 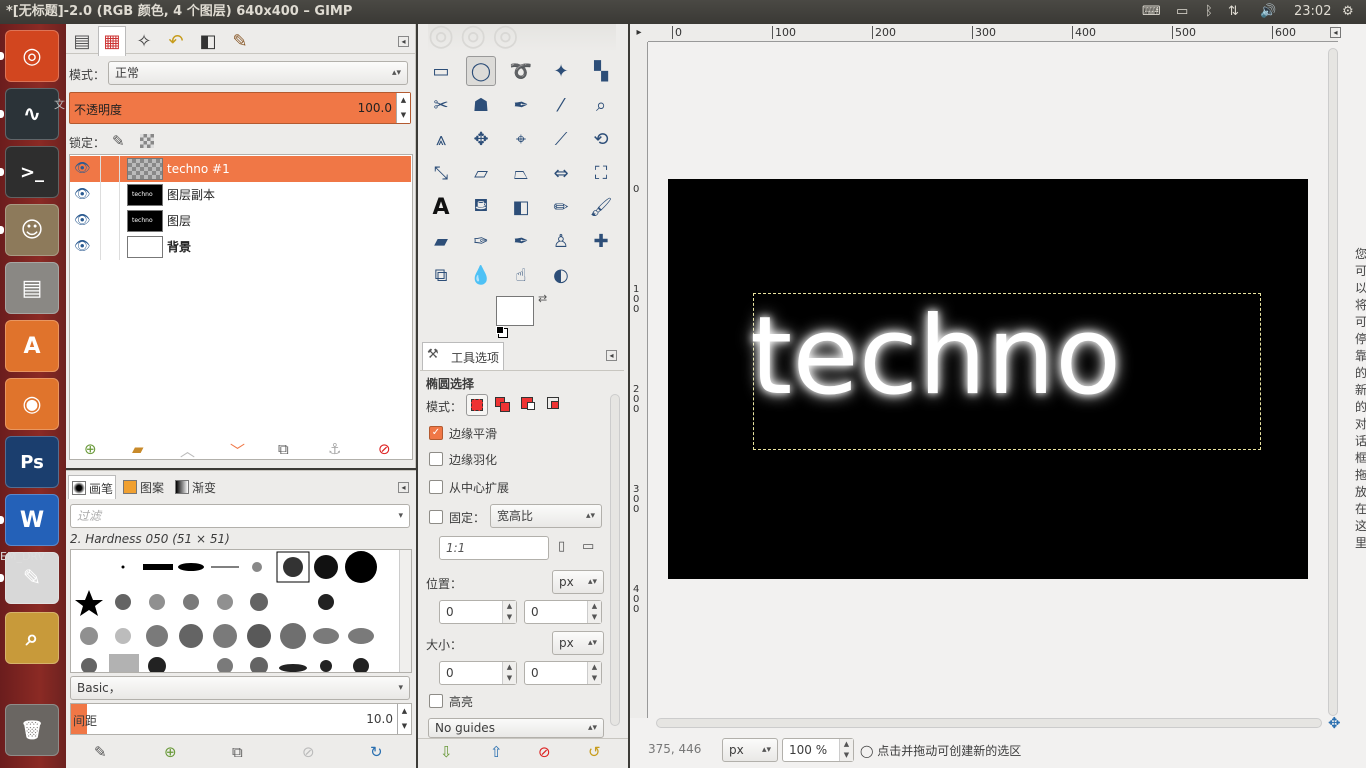 I want to click on horizontal-scrollbar, so click(x=989, y=723).